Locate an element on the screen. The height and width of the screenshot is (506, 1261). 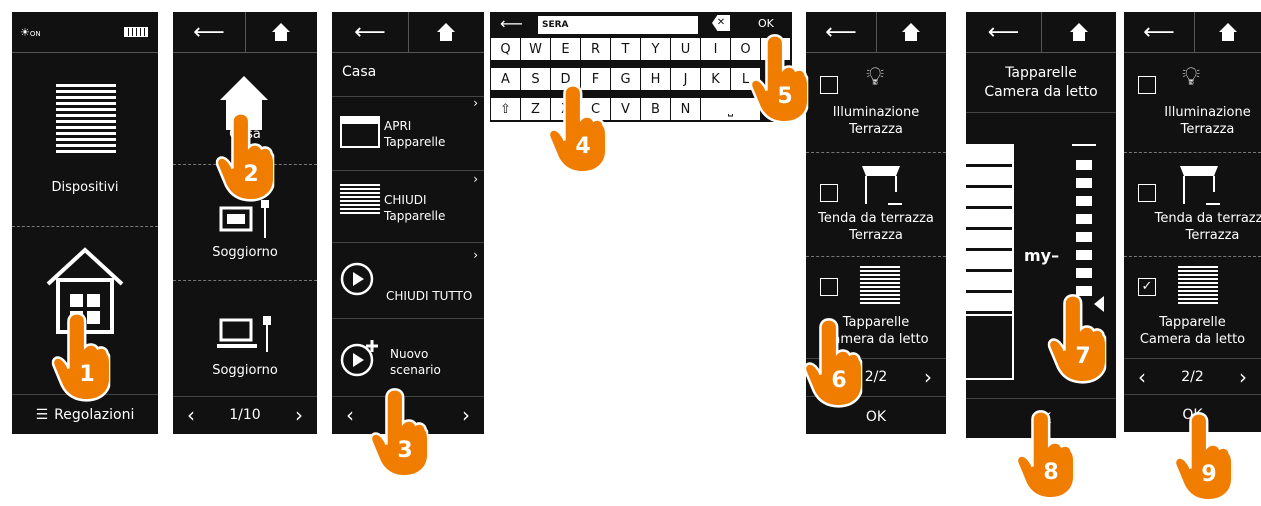
key-u: U is located at coordinates (685, 49).